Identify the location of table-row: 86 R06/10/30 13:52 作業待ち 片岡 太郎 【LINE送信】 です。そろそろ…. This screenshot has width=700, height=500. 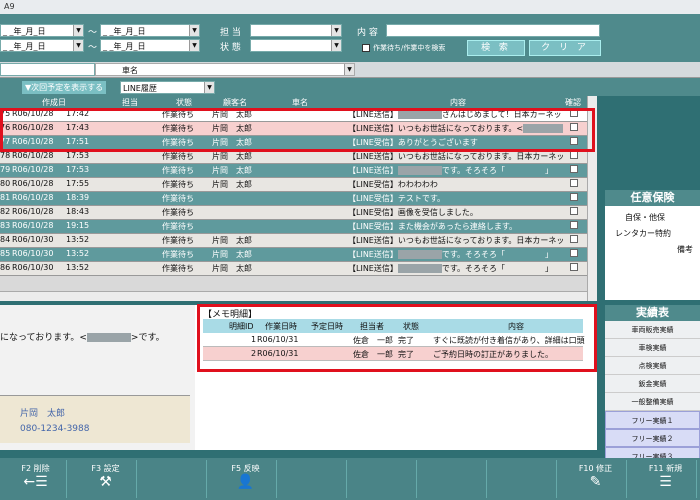
(293, 269).